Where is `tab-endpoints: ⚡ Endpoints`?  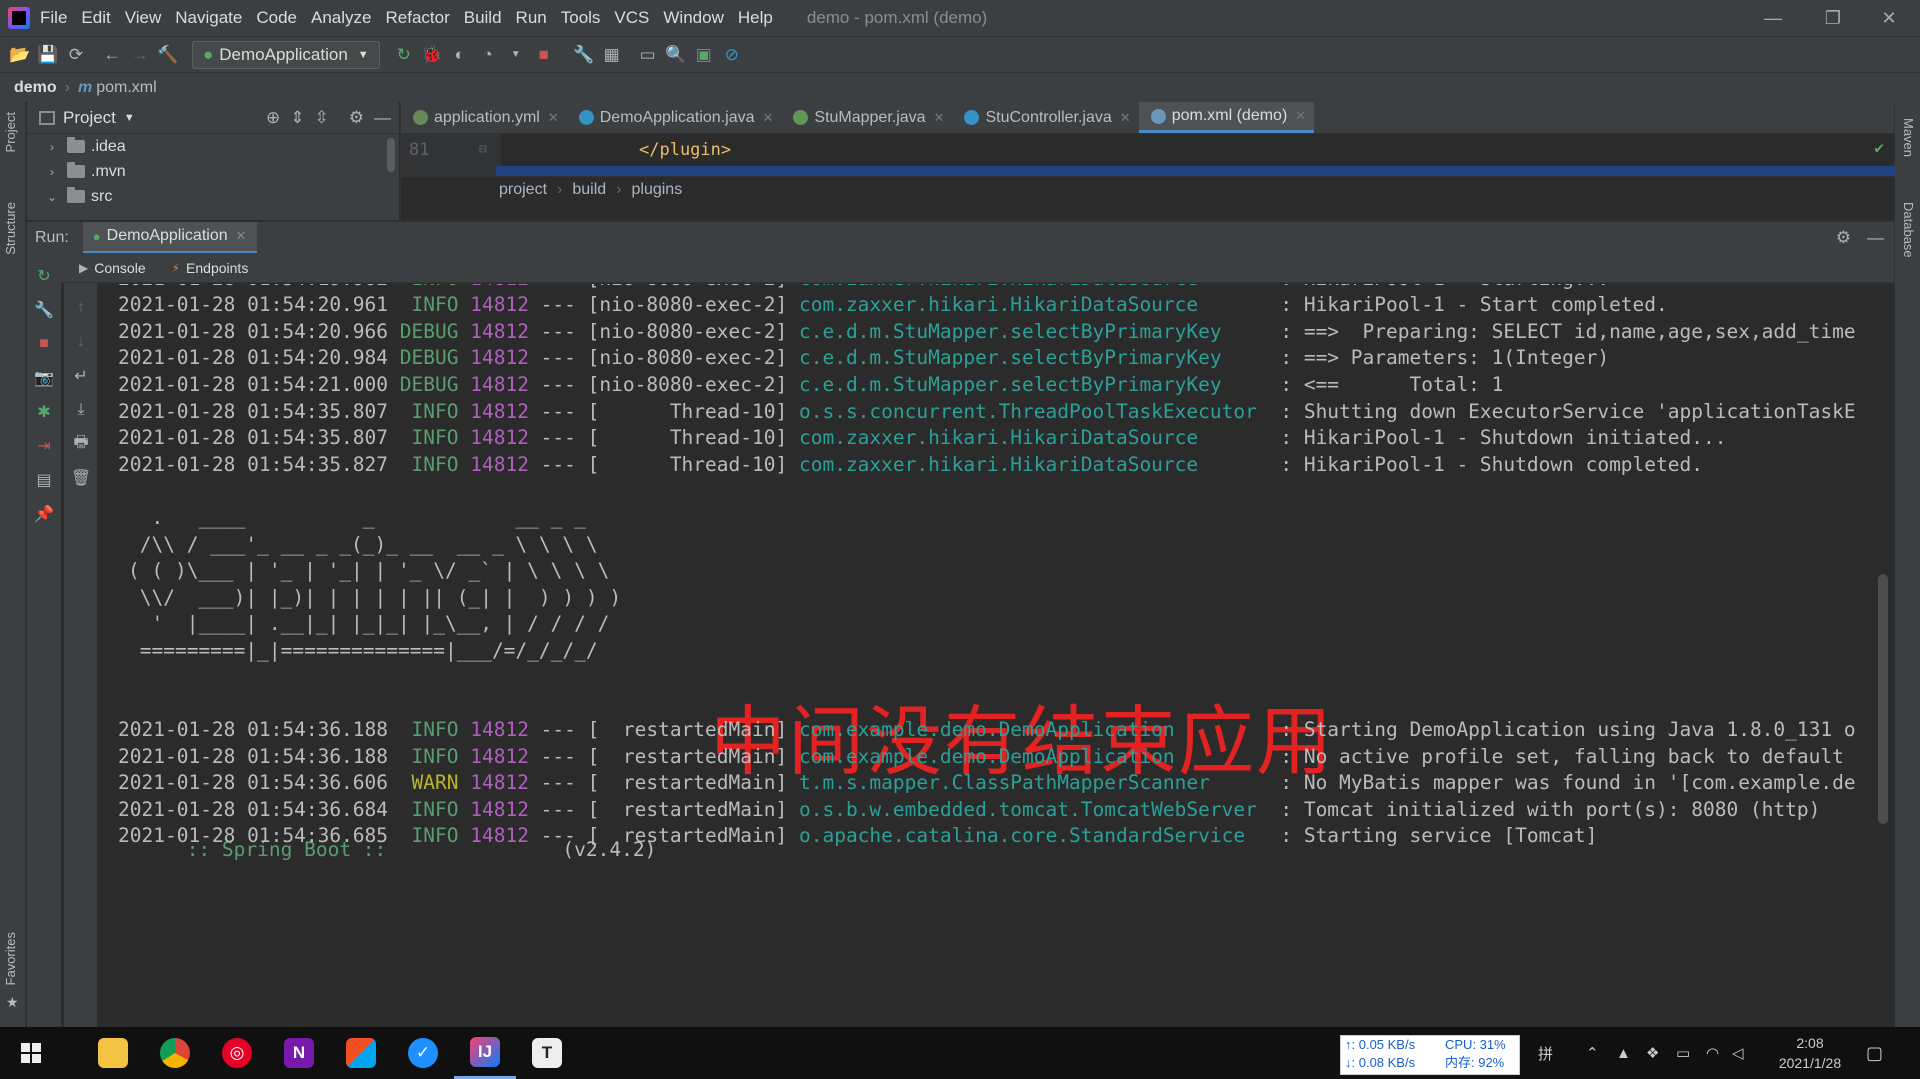 tab-endpoints: ⚡ Endpoints is located at coordinates (210, 268).